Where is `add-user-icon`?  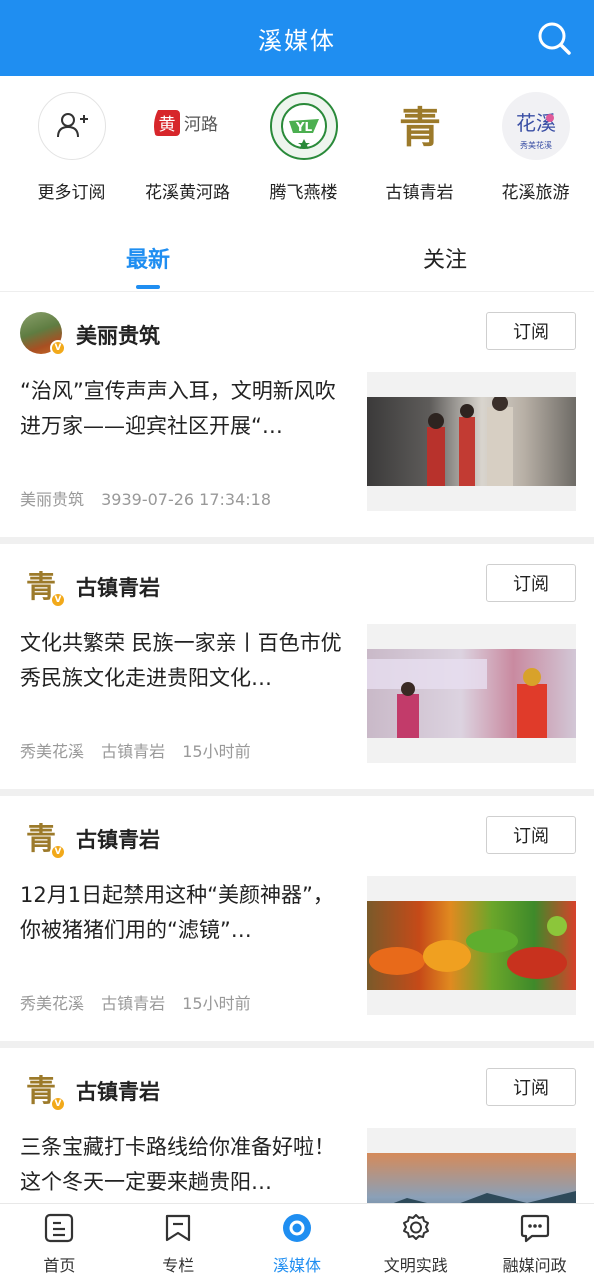 add-user-icon is located at coordinates (71, 126).